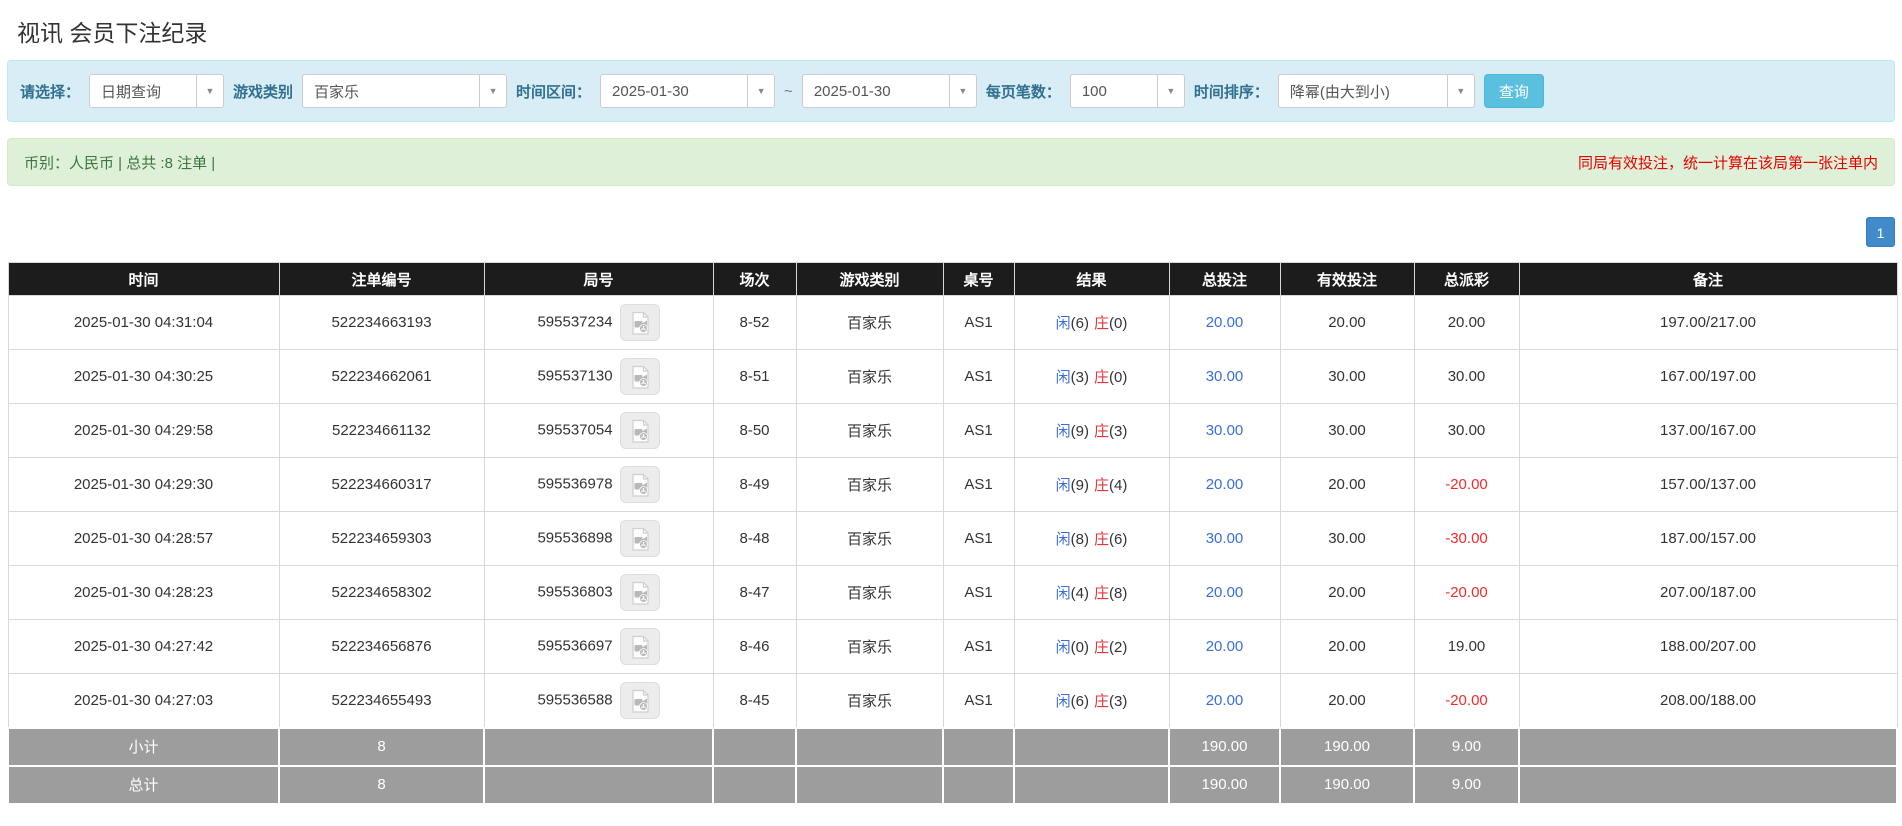 The image size is (1902, 826). What do you see at coordinates (1727, 163) in the screenshot?
I see `valid-bet-notice: 同局有效投注，统一计算在该局第一张注单内` at bounding box center [1727, 163].